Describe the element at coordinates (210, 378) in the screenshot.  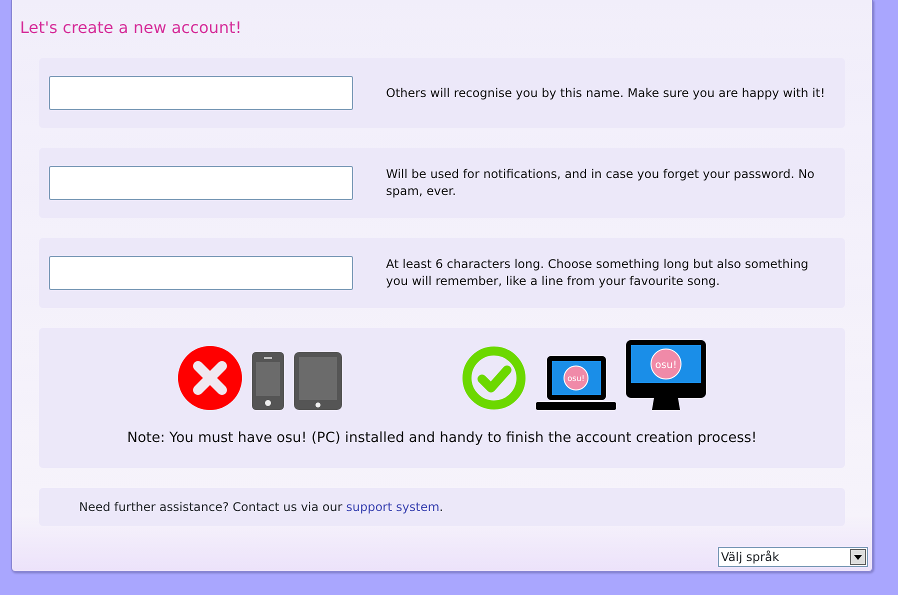
I see `cross-icon` at that location.